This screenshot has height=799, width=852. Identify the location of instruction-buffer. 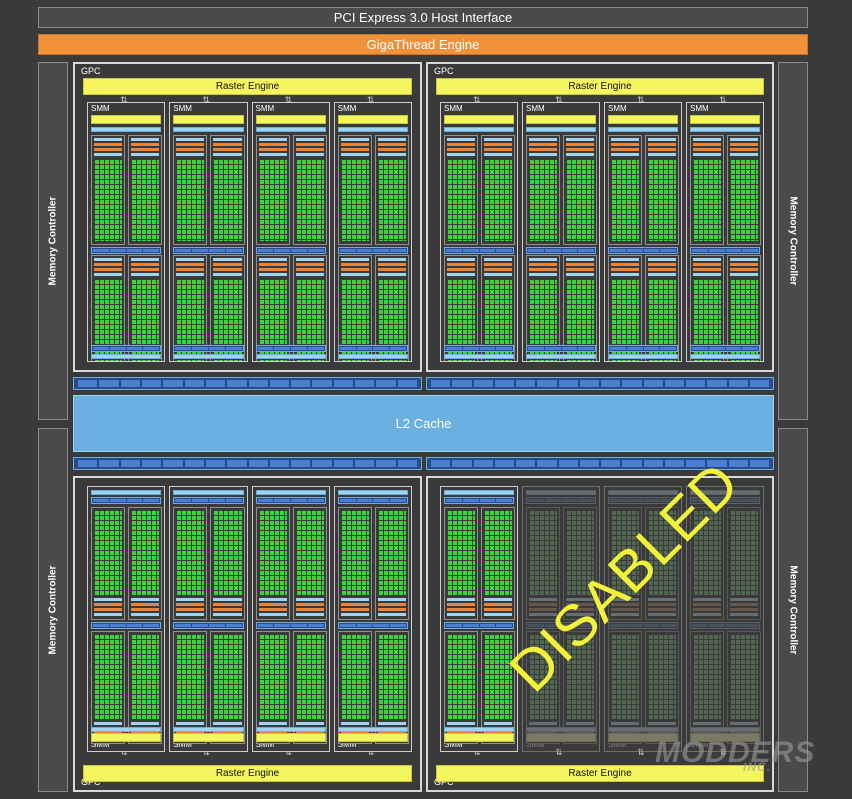
(372, 729).